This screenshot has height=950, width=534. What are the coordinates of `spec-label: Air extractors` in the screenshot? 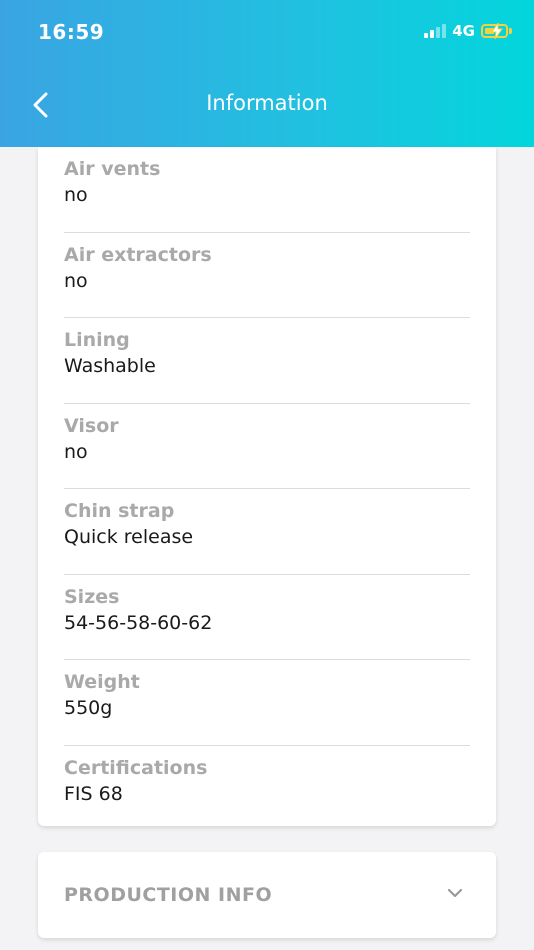 It's located at (138, 254).